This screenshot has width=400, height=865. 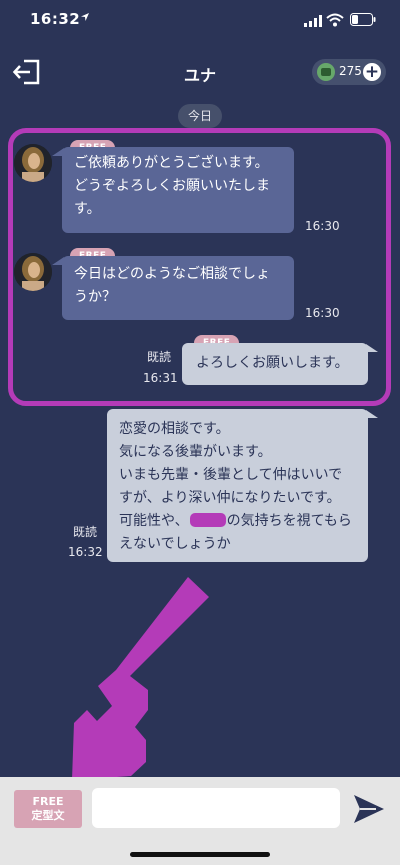 I want to click on template-message-button: FREE 定型文, so click(x=48, y=809).